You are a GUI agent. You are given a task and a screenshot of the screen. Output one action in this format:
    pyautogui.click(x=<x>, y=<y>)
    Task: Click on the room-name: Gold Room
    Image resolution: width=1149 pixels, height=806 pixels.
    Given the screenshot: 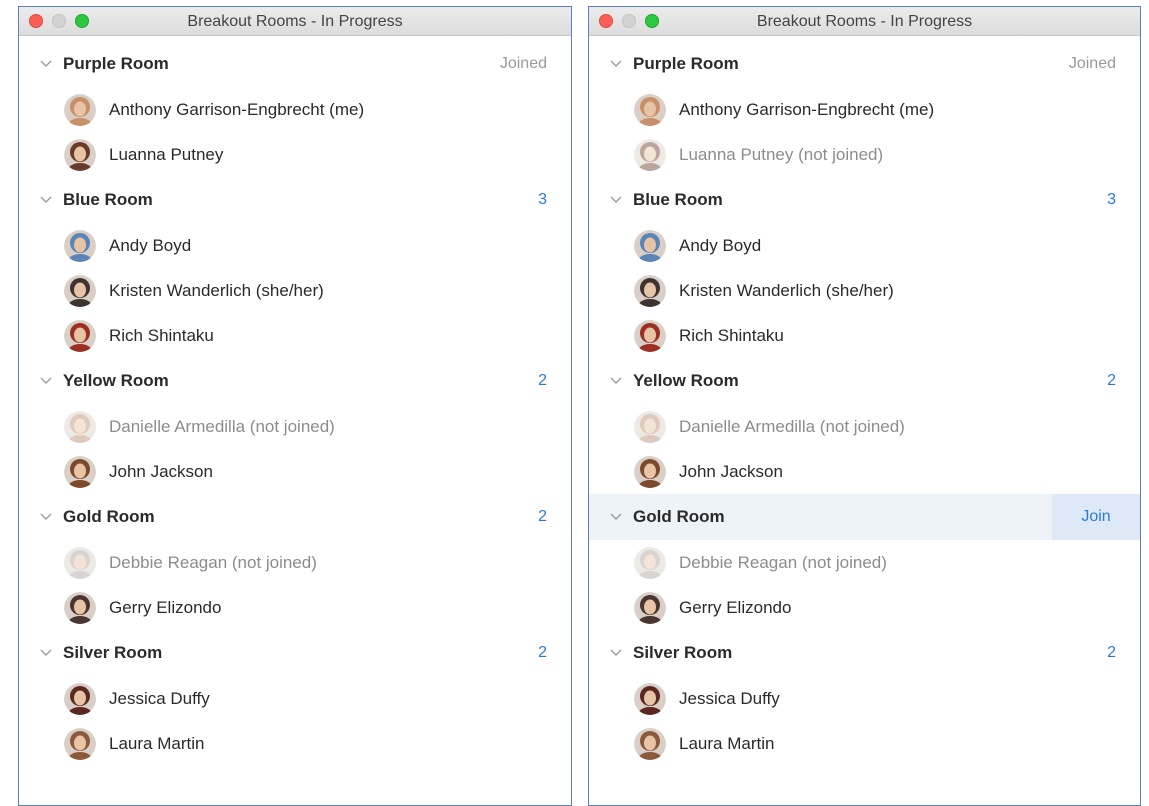 What is the action you would take?
    pyautogui.click(x=109, y=516)
    